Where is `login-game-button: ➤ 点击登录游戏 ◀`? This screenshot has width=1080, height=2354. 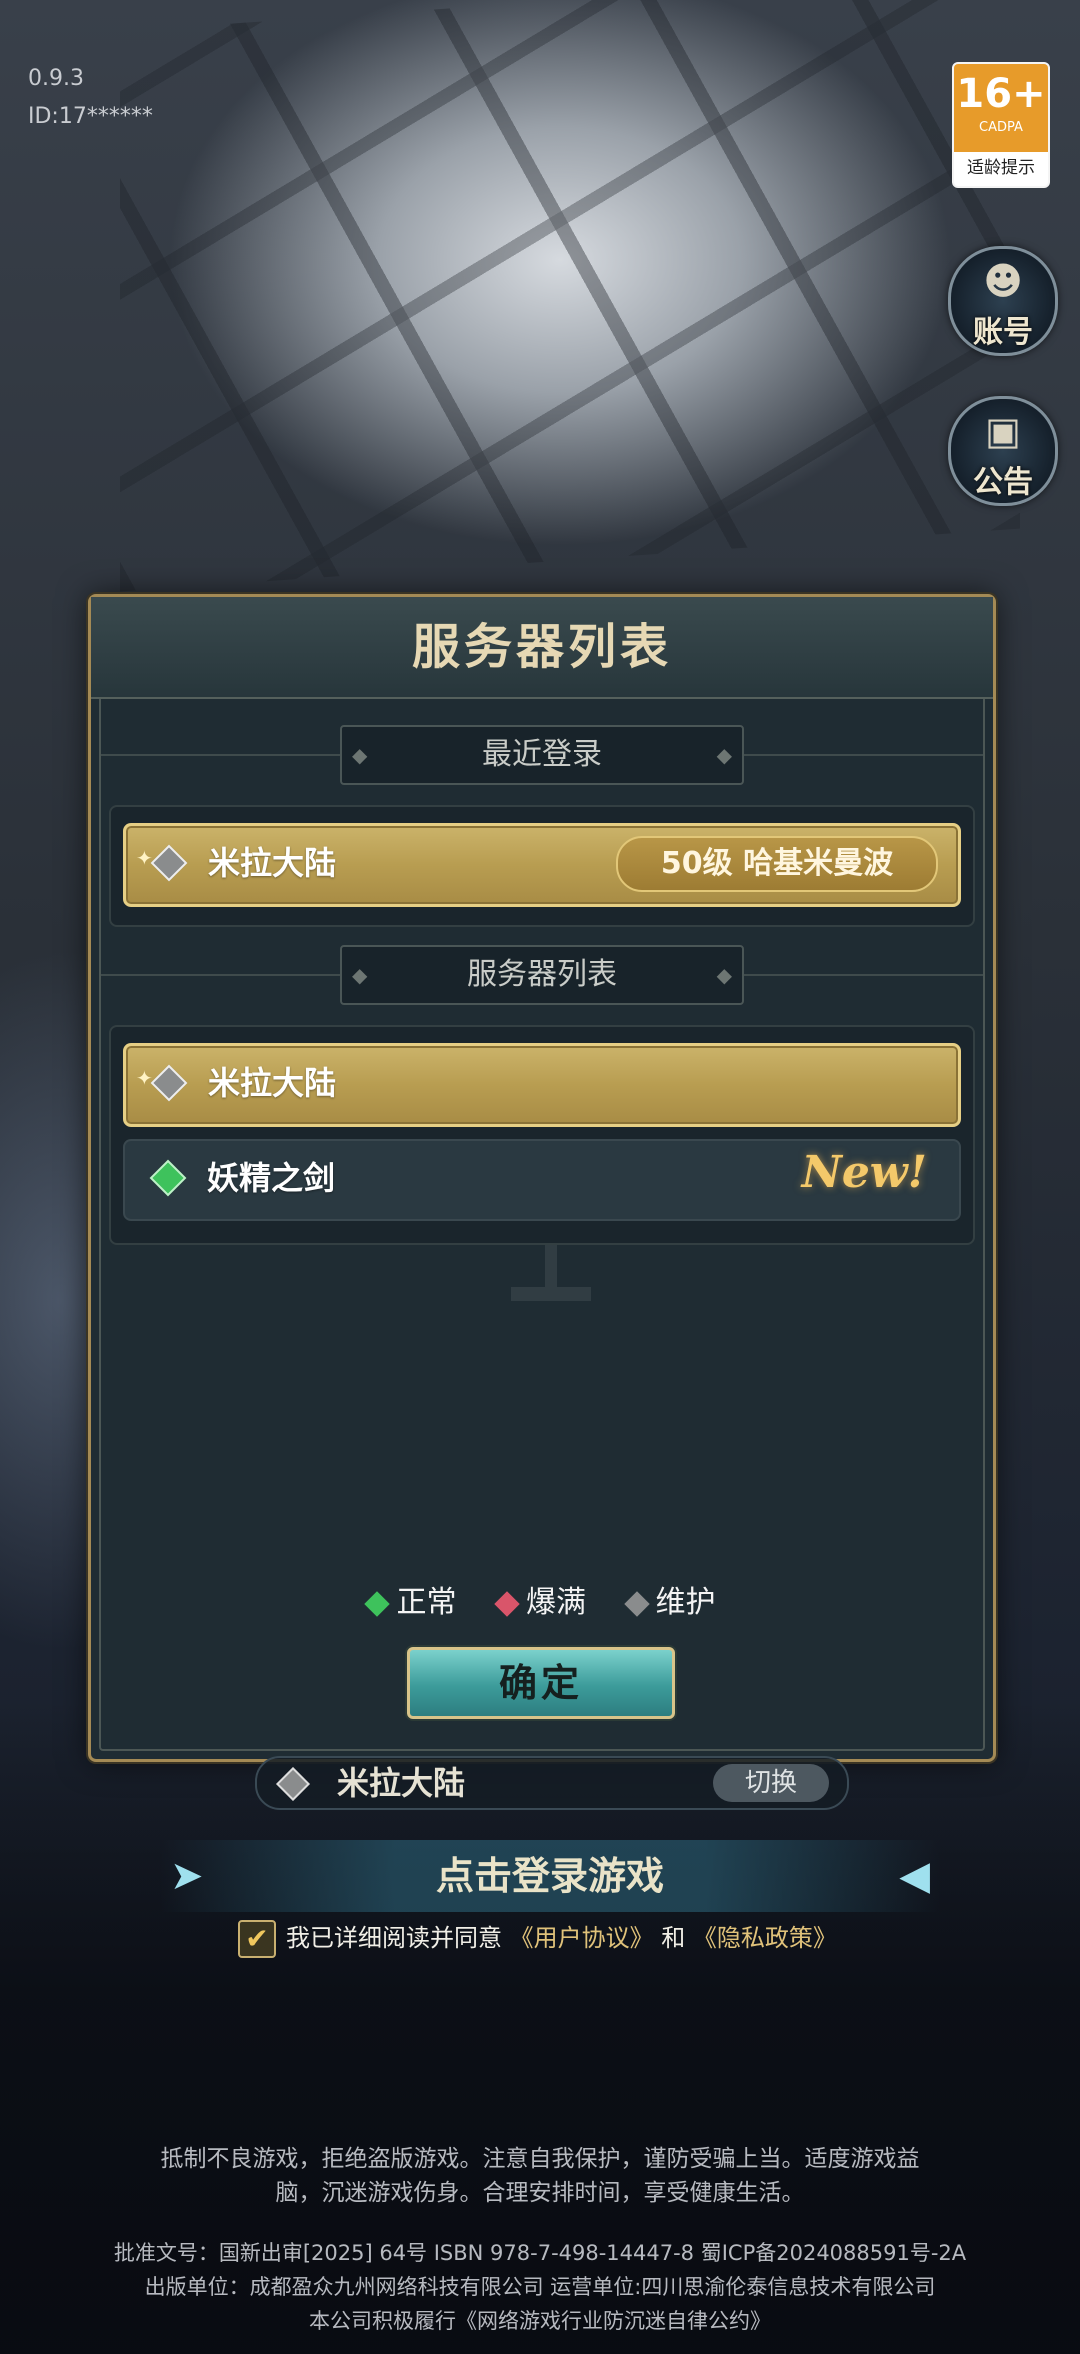 login-game-button: ➤ 点击登录游戏 ◀ is located at coordinates (550, 1876).